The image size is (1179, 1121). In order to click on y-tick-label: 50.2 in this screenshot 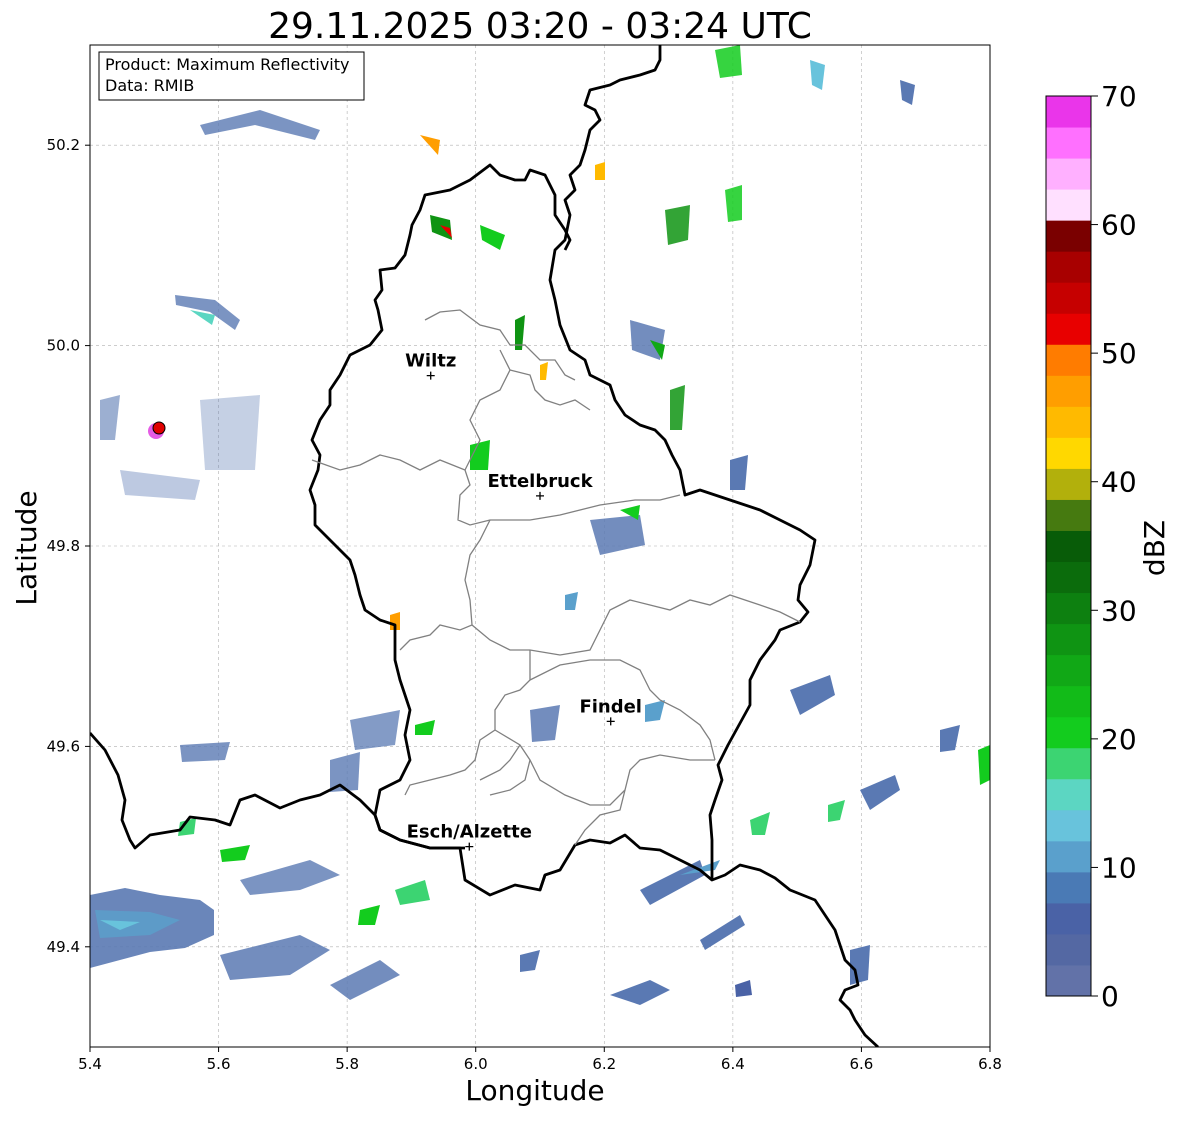, I will do `click(63, 145)`.